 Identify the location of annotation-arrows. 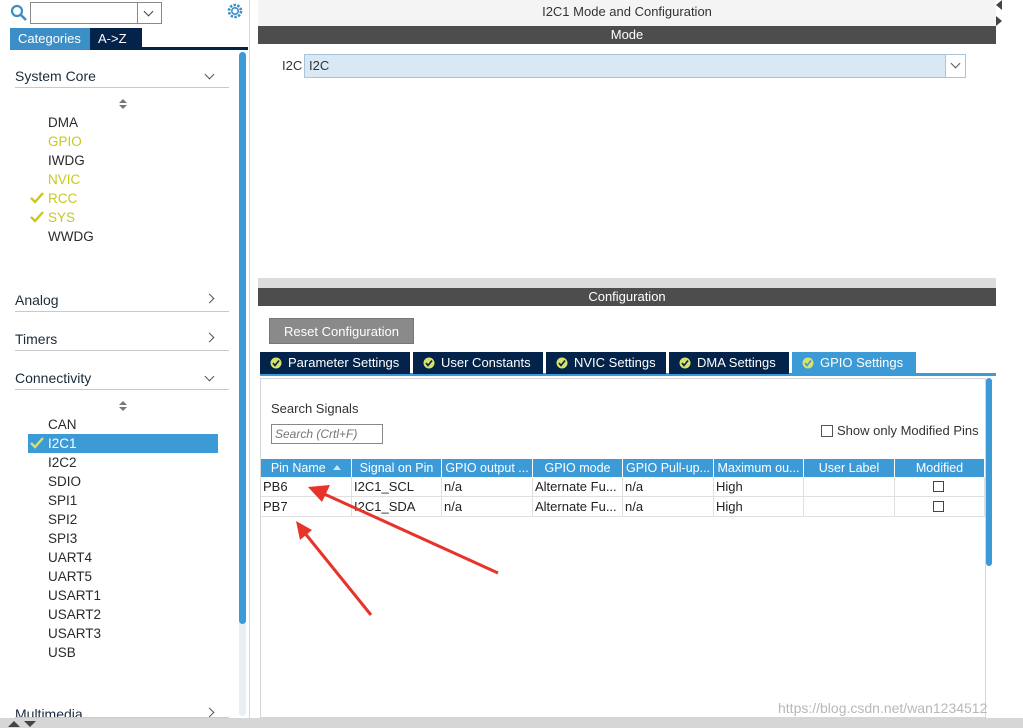
(397, 550).